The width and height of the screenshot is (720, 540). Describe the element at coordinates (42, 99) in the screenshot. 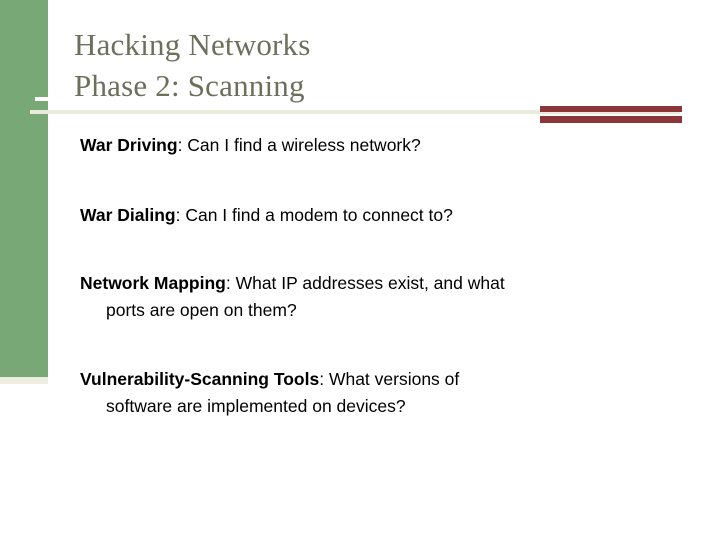

I see `white-dash-marker` at that location.